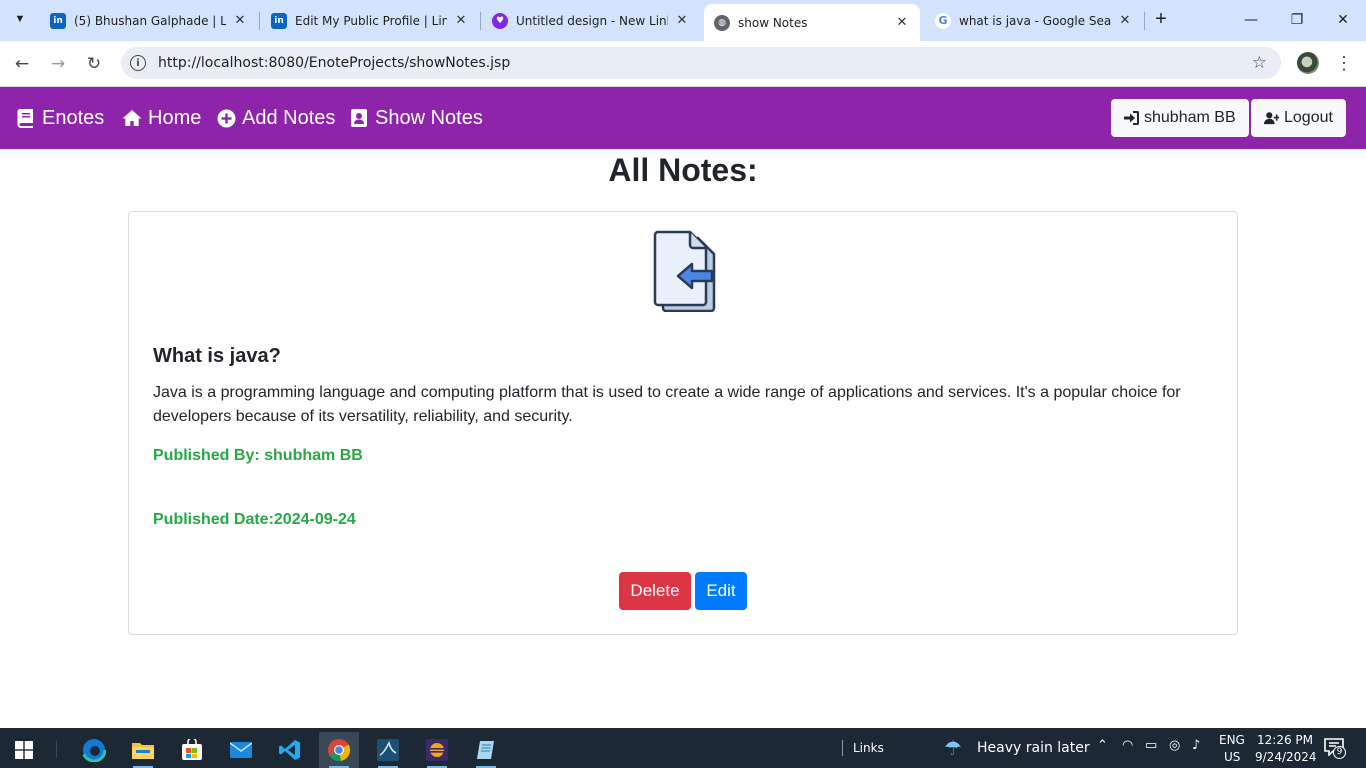 The image size is (1366, 768). I want to click on chevron-down-icon: ▼, so click(20, 19).